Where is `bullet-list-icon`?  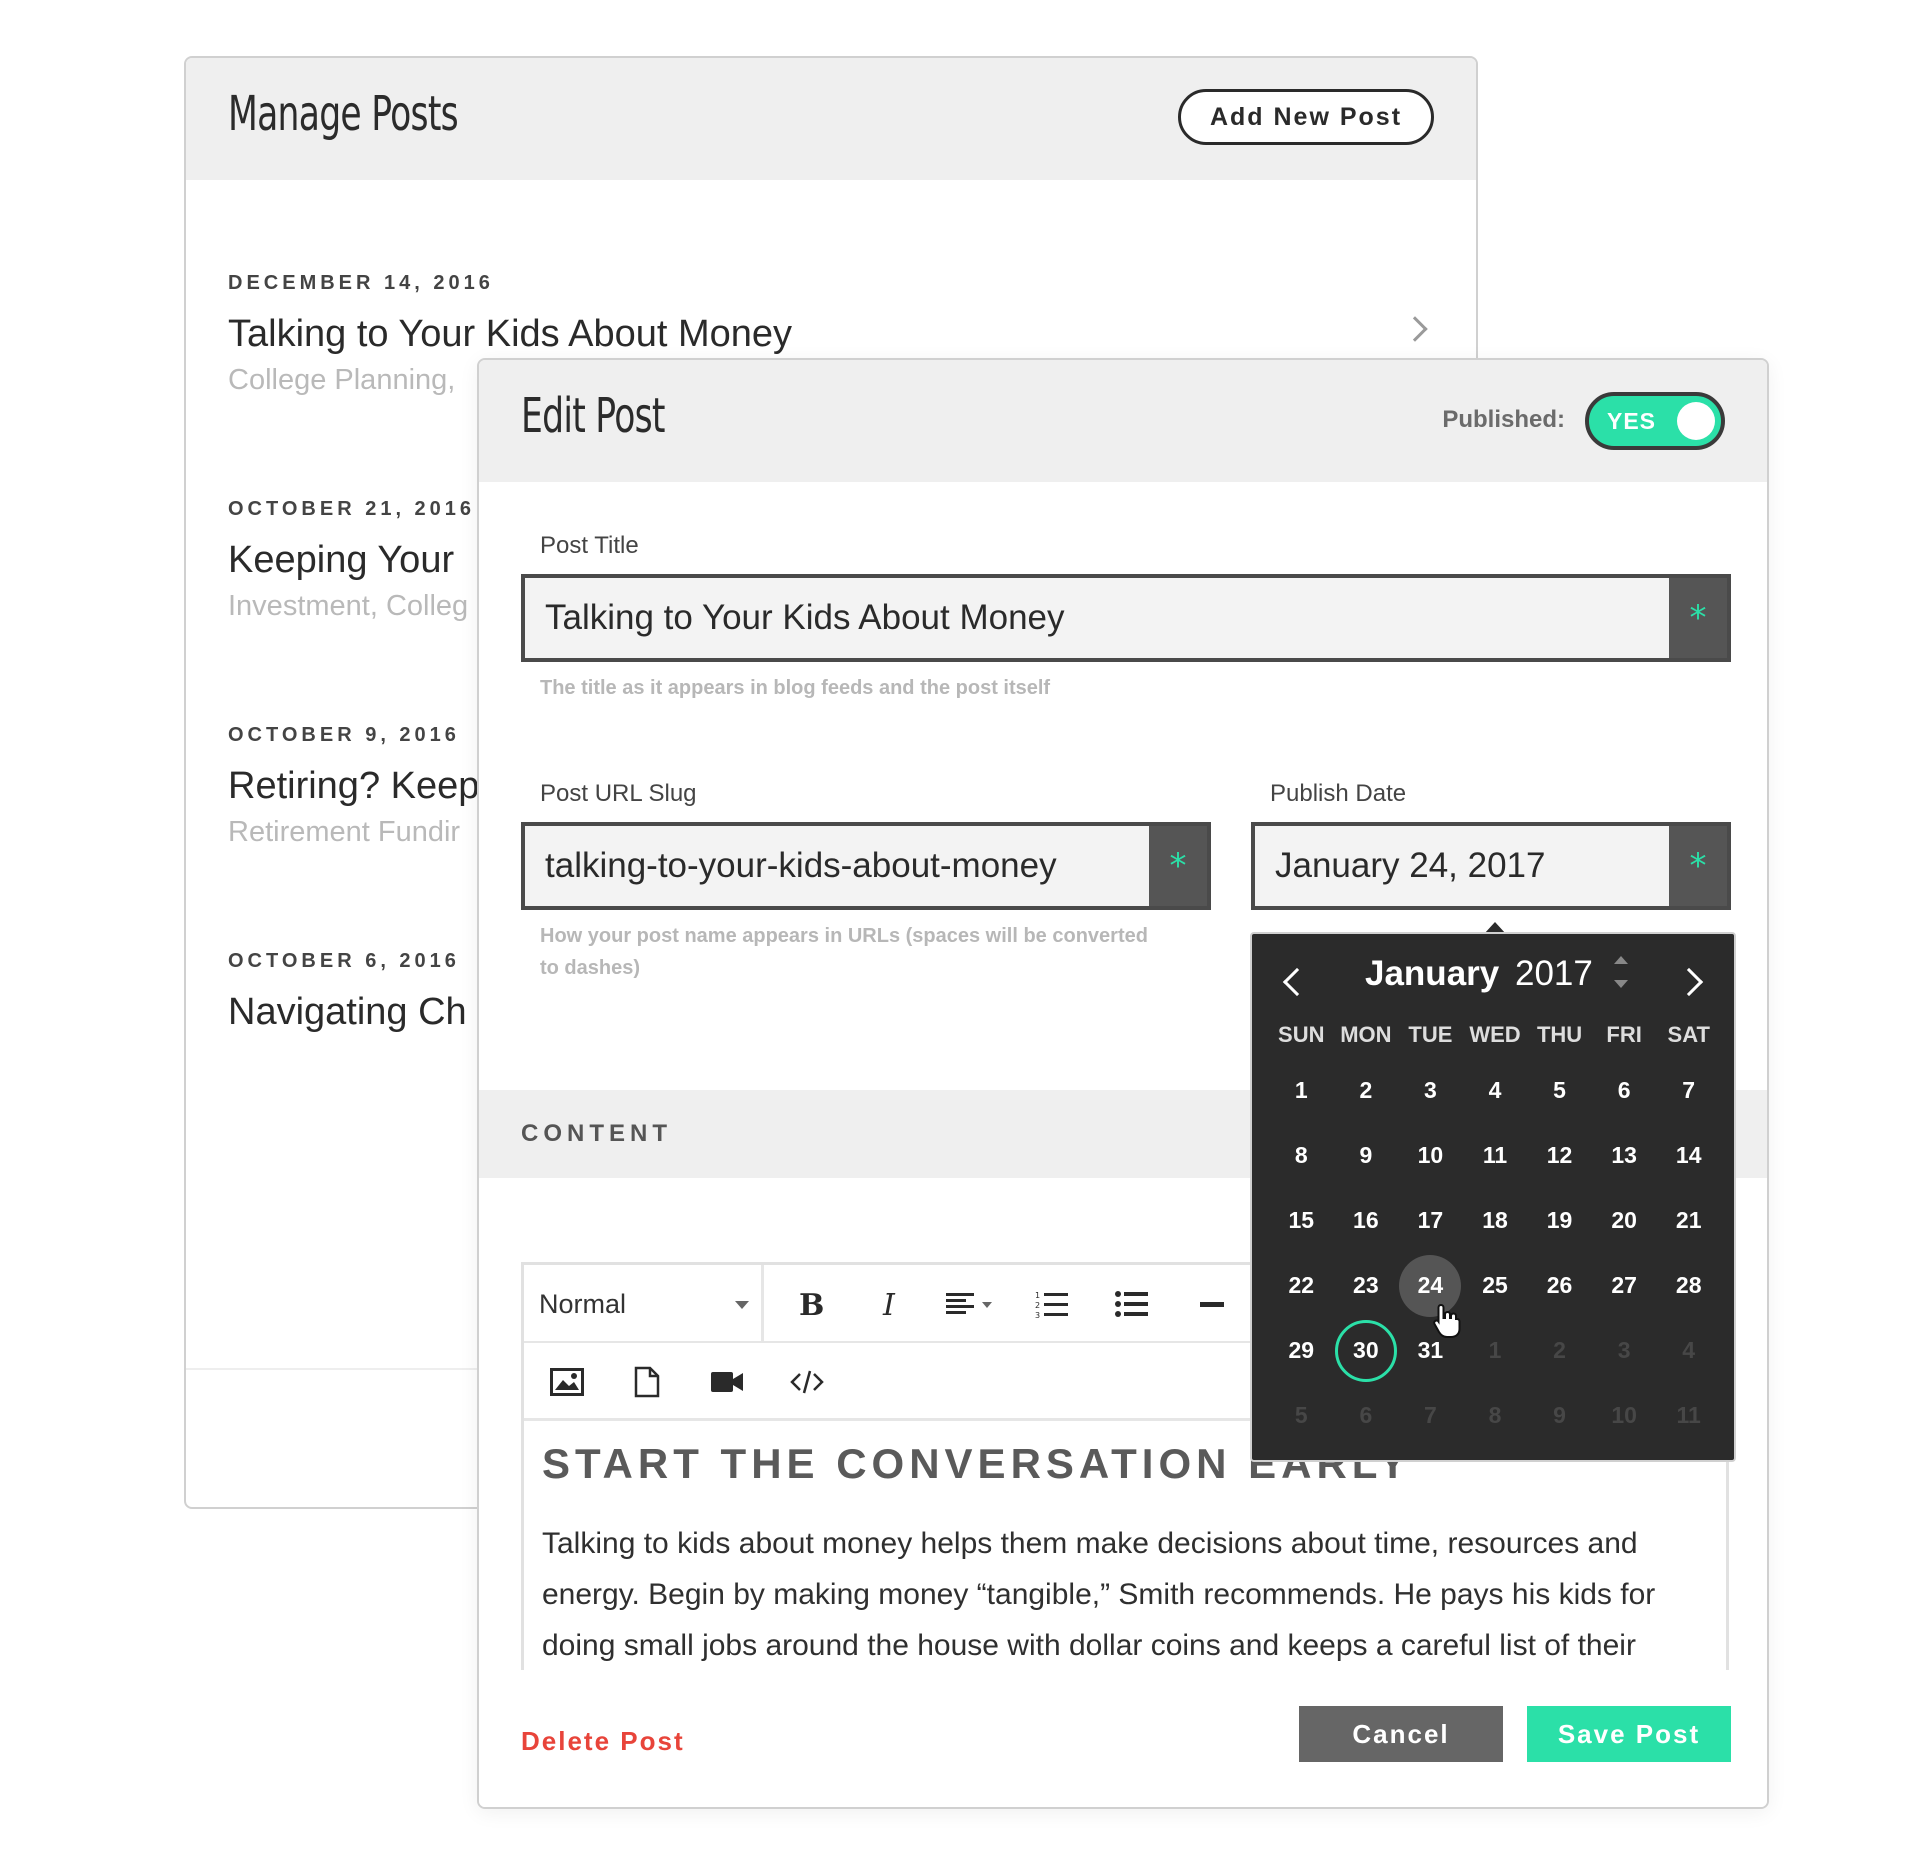 bullet-list-icon is located at coordinates (1132, 1304).